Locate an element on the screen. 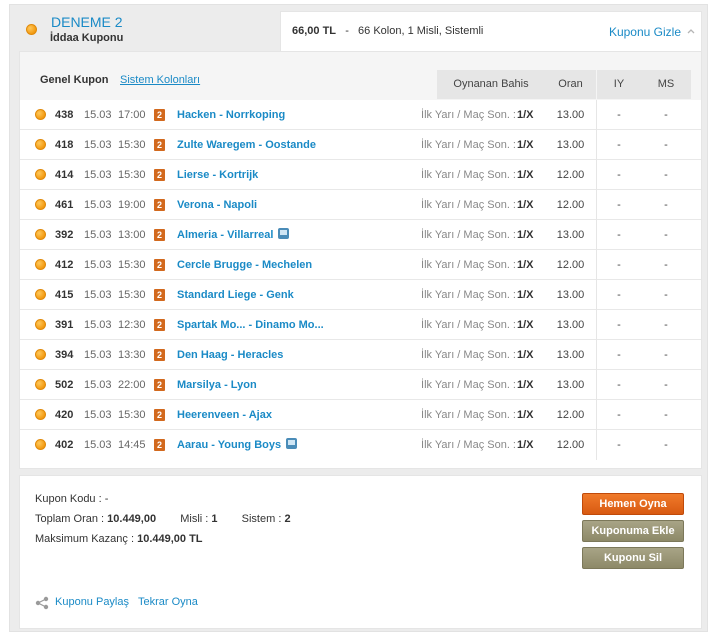 The image size is (717, 635). share-icon is located at coordinates (42, 603).